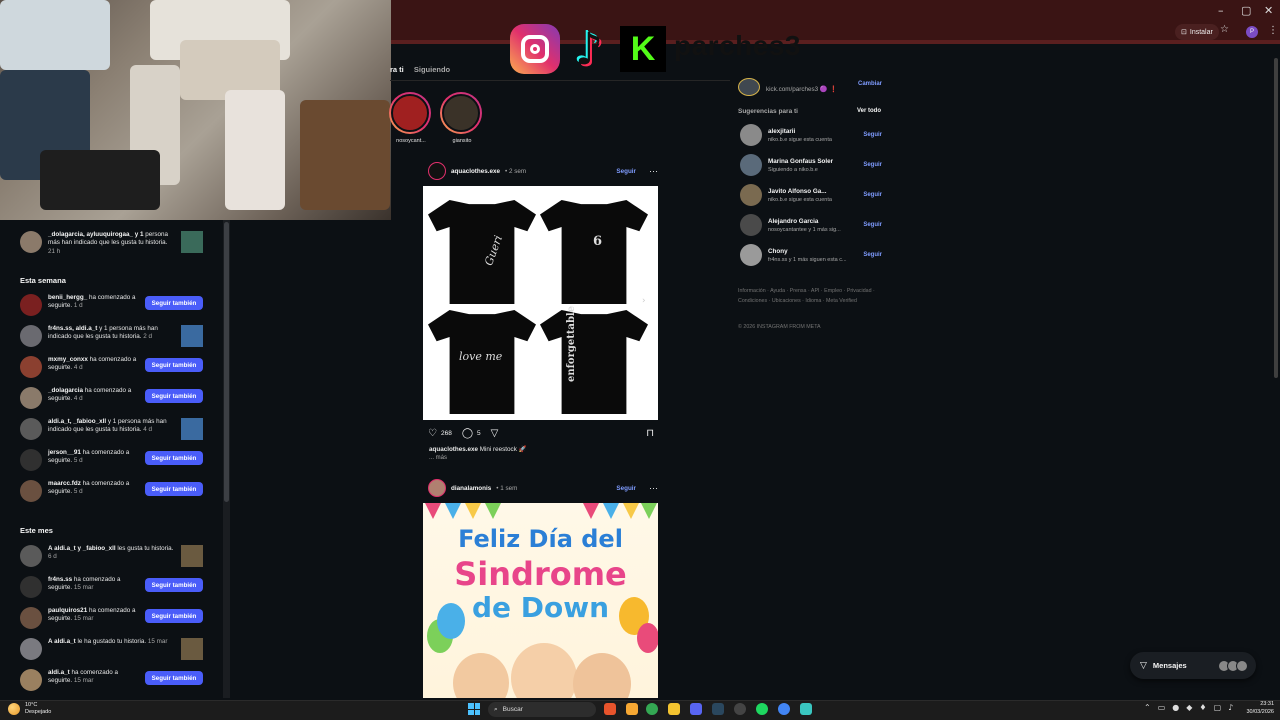 Image resolution: width=1280 pixels, height=720 pixels. I want to click on chrome-active-icon, so click(784, 709).